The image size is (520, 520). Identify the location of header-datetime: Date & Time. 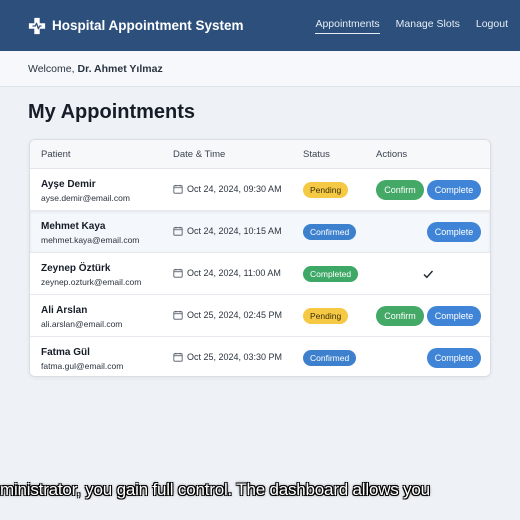
(199, 154).